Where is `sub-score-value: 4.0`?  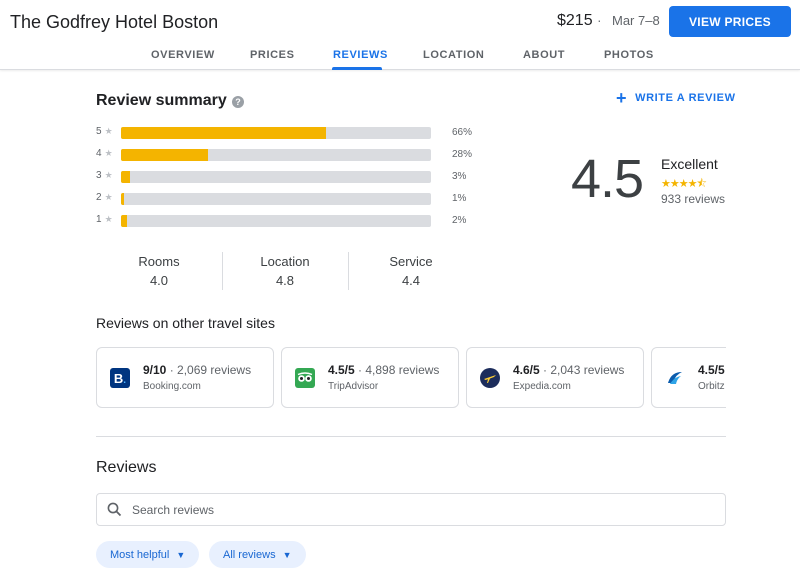
sub-score-value: 4.0 is located at coordinates (159, 280).